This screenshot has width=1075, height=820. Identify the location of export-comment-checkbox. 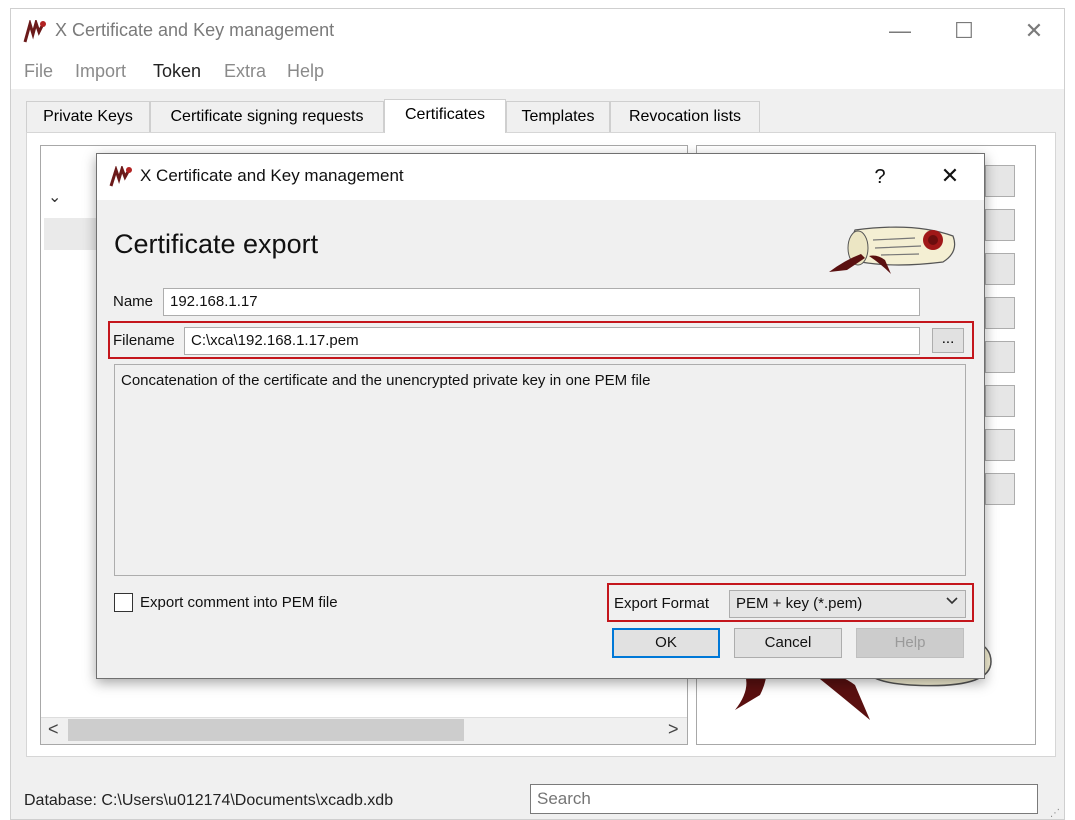
(123, 602).